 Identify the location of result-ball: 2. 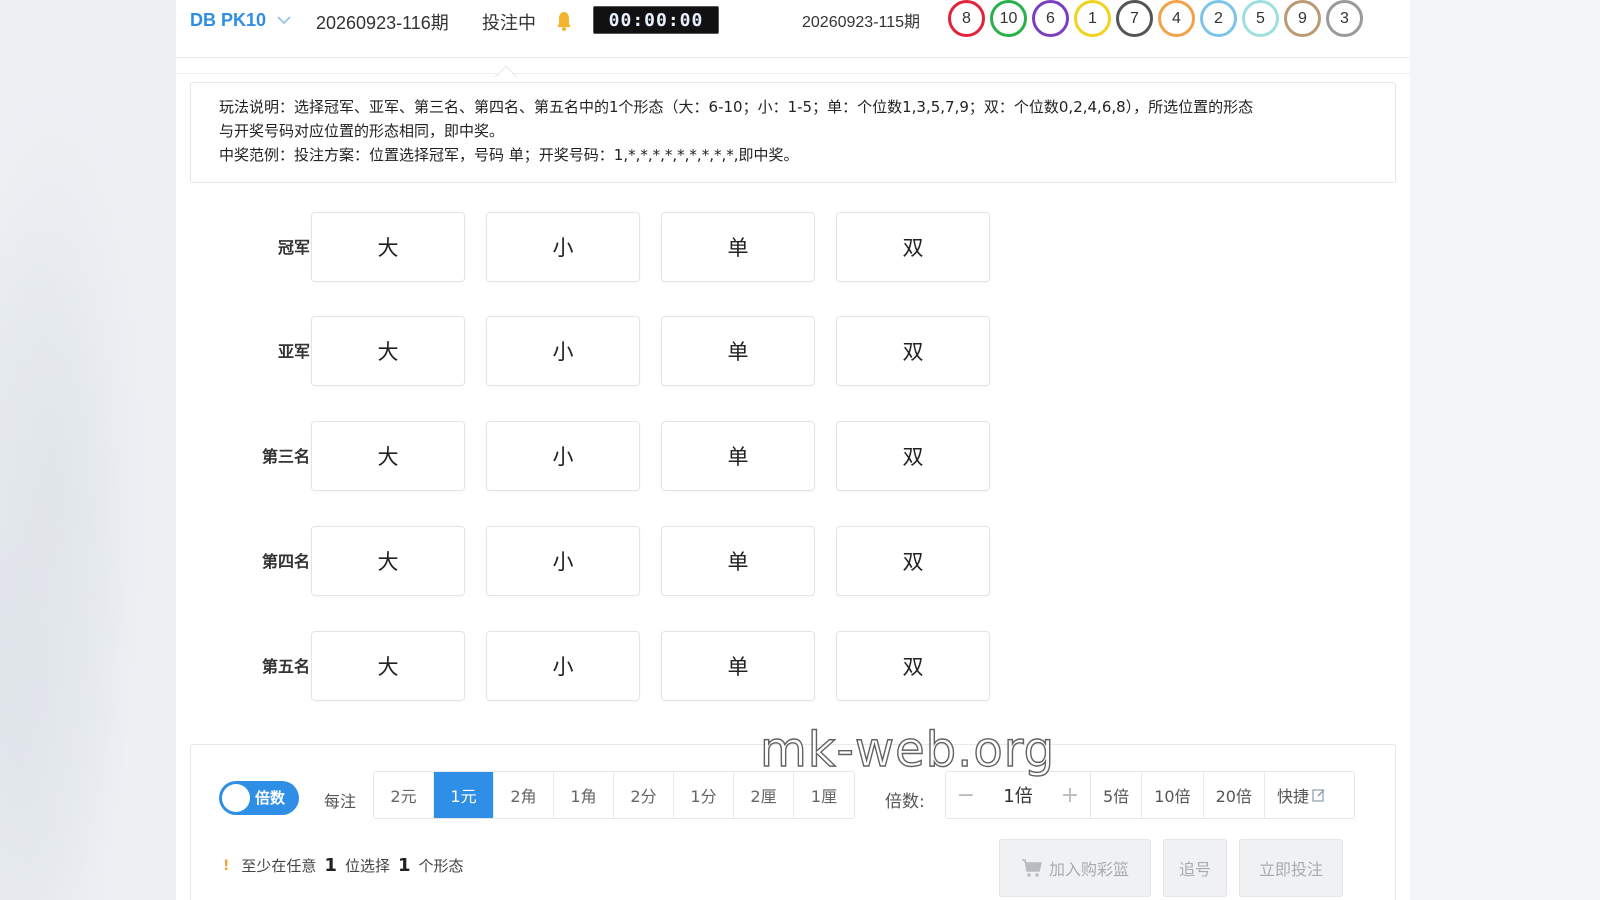
(1218, 18).